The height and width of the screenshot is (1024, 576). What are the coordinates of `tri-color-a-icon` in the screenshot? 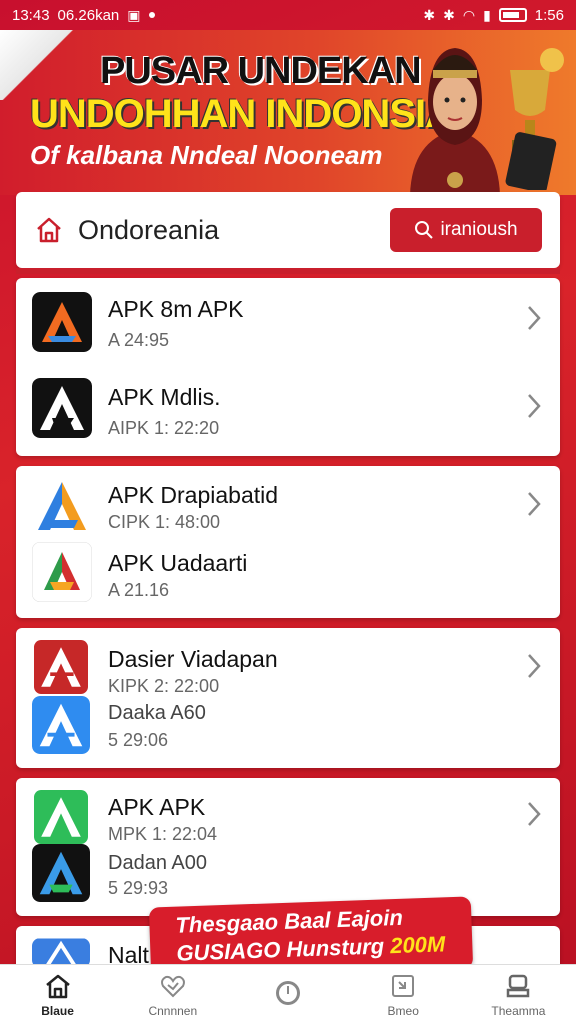 It's located at (62, 572).